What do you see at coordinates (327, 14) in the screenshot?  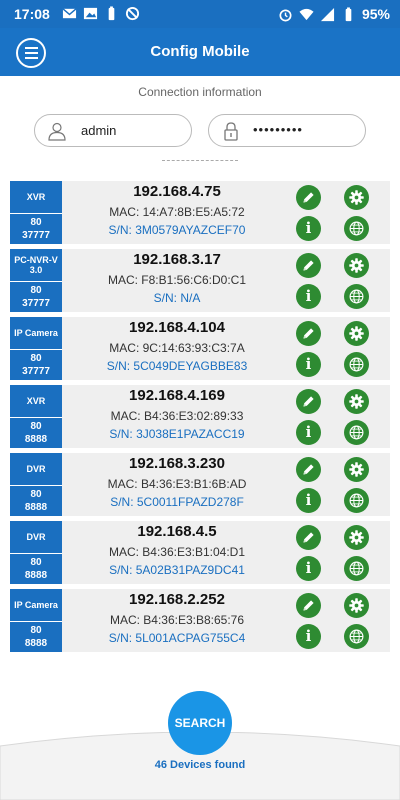 I see `signal-icon` at bounding box center [327, 14].